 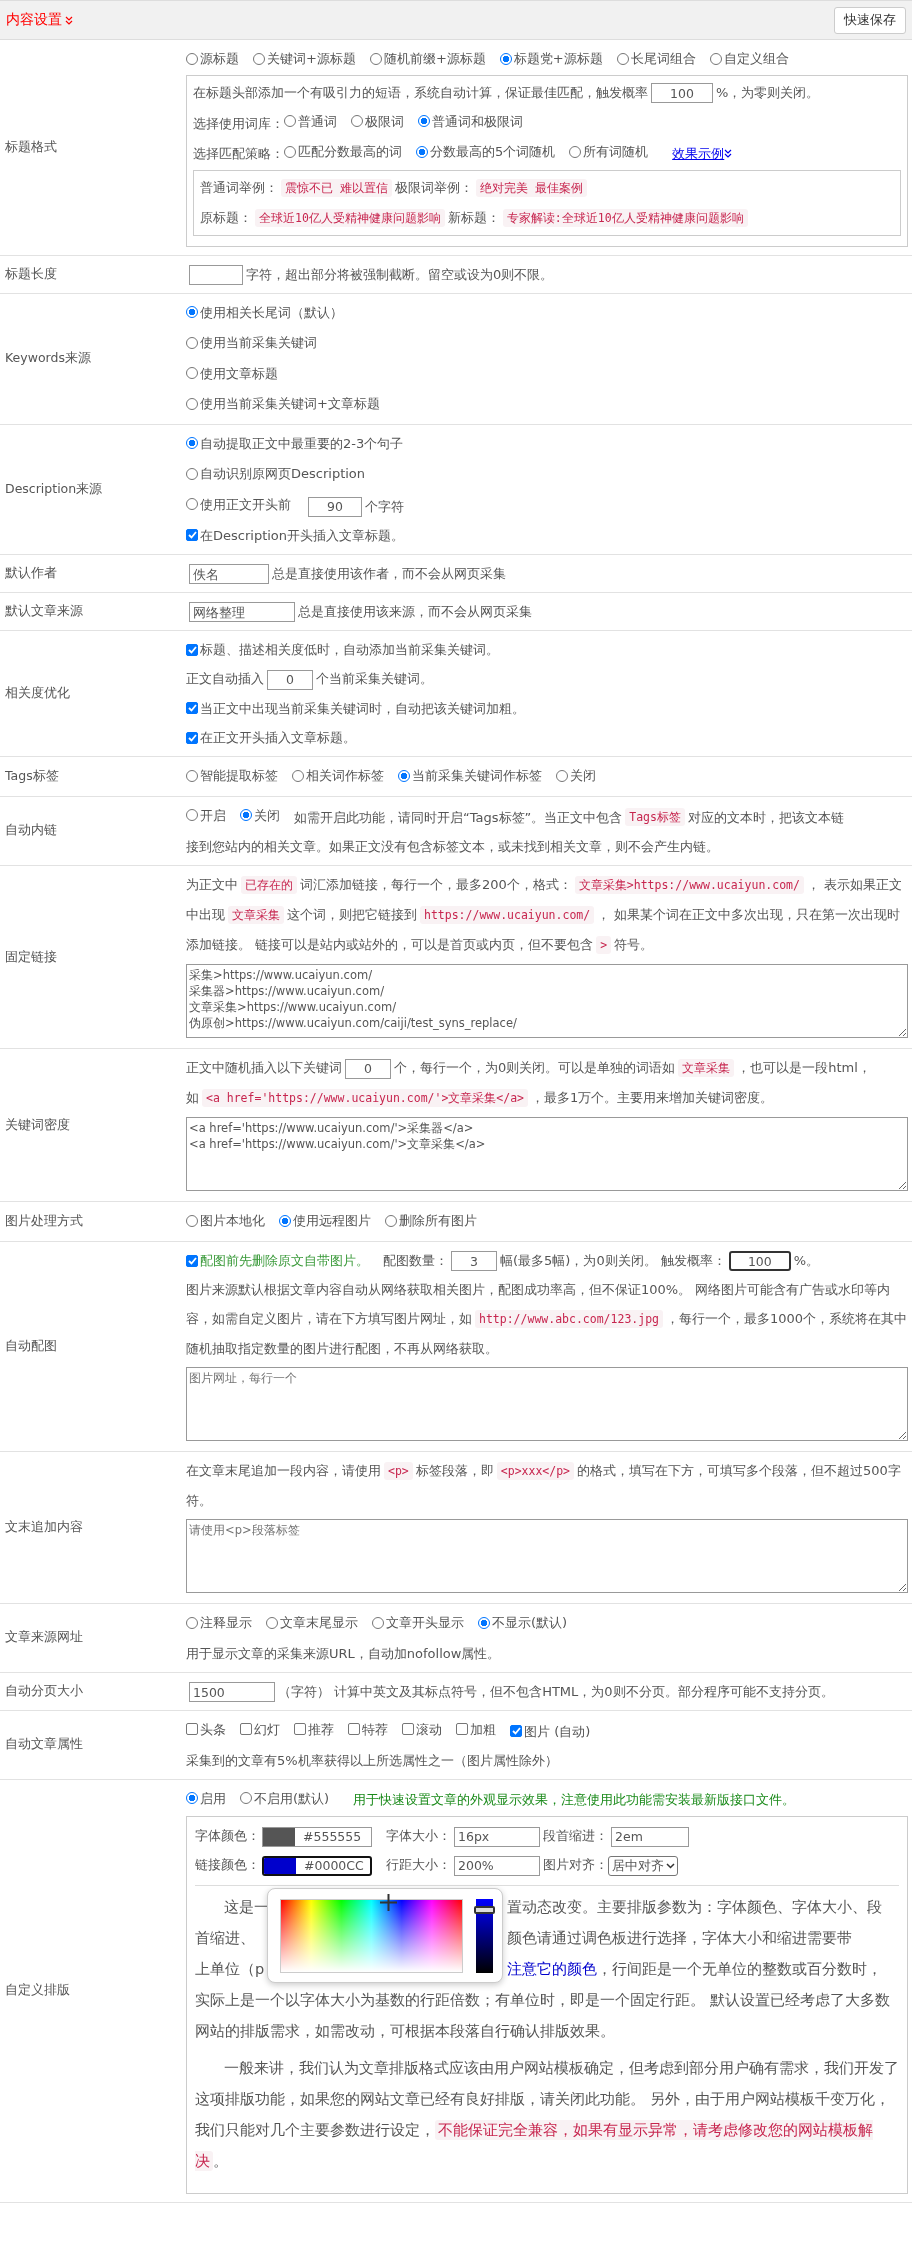 What do you see at coordinates (523, 1622) in the screenshot?
I see `radio-option: 不显示(默认)` at bounding box center [523, 1622].